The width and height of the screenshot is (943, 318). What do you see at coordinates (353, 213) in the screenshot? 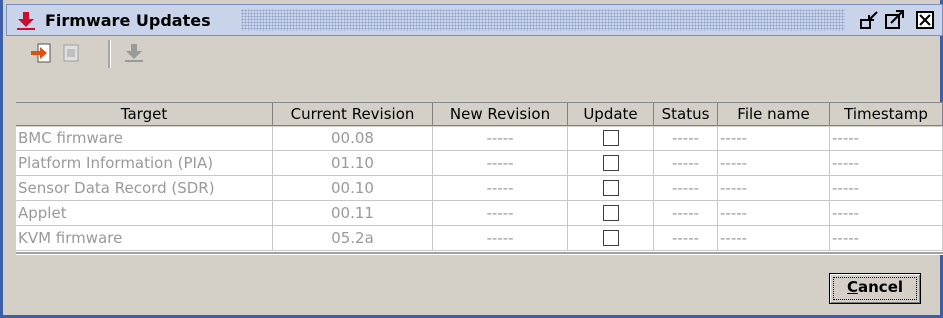
I see `cell-current-revision: 00.11` at bounding box center [353, 213].